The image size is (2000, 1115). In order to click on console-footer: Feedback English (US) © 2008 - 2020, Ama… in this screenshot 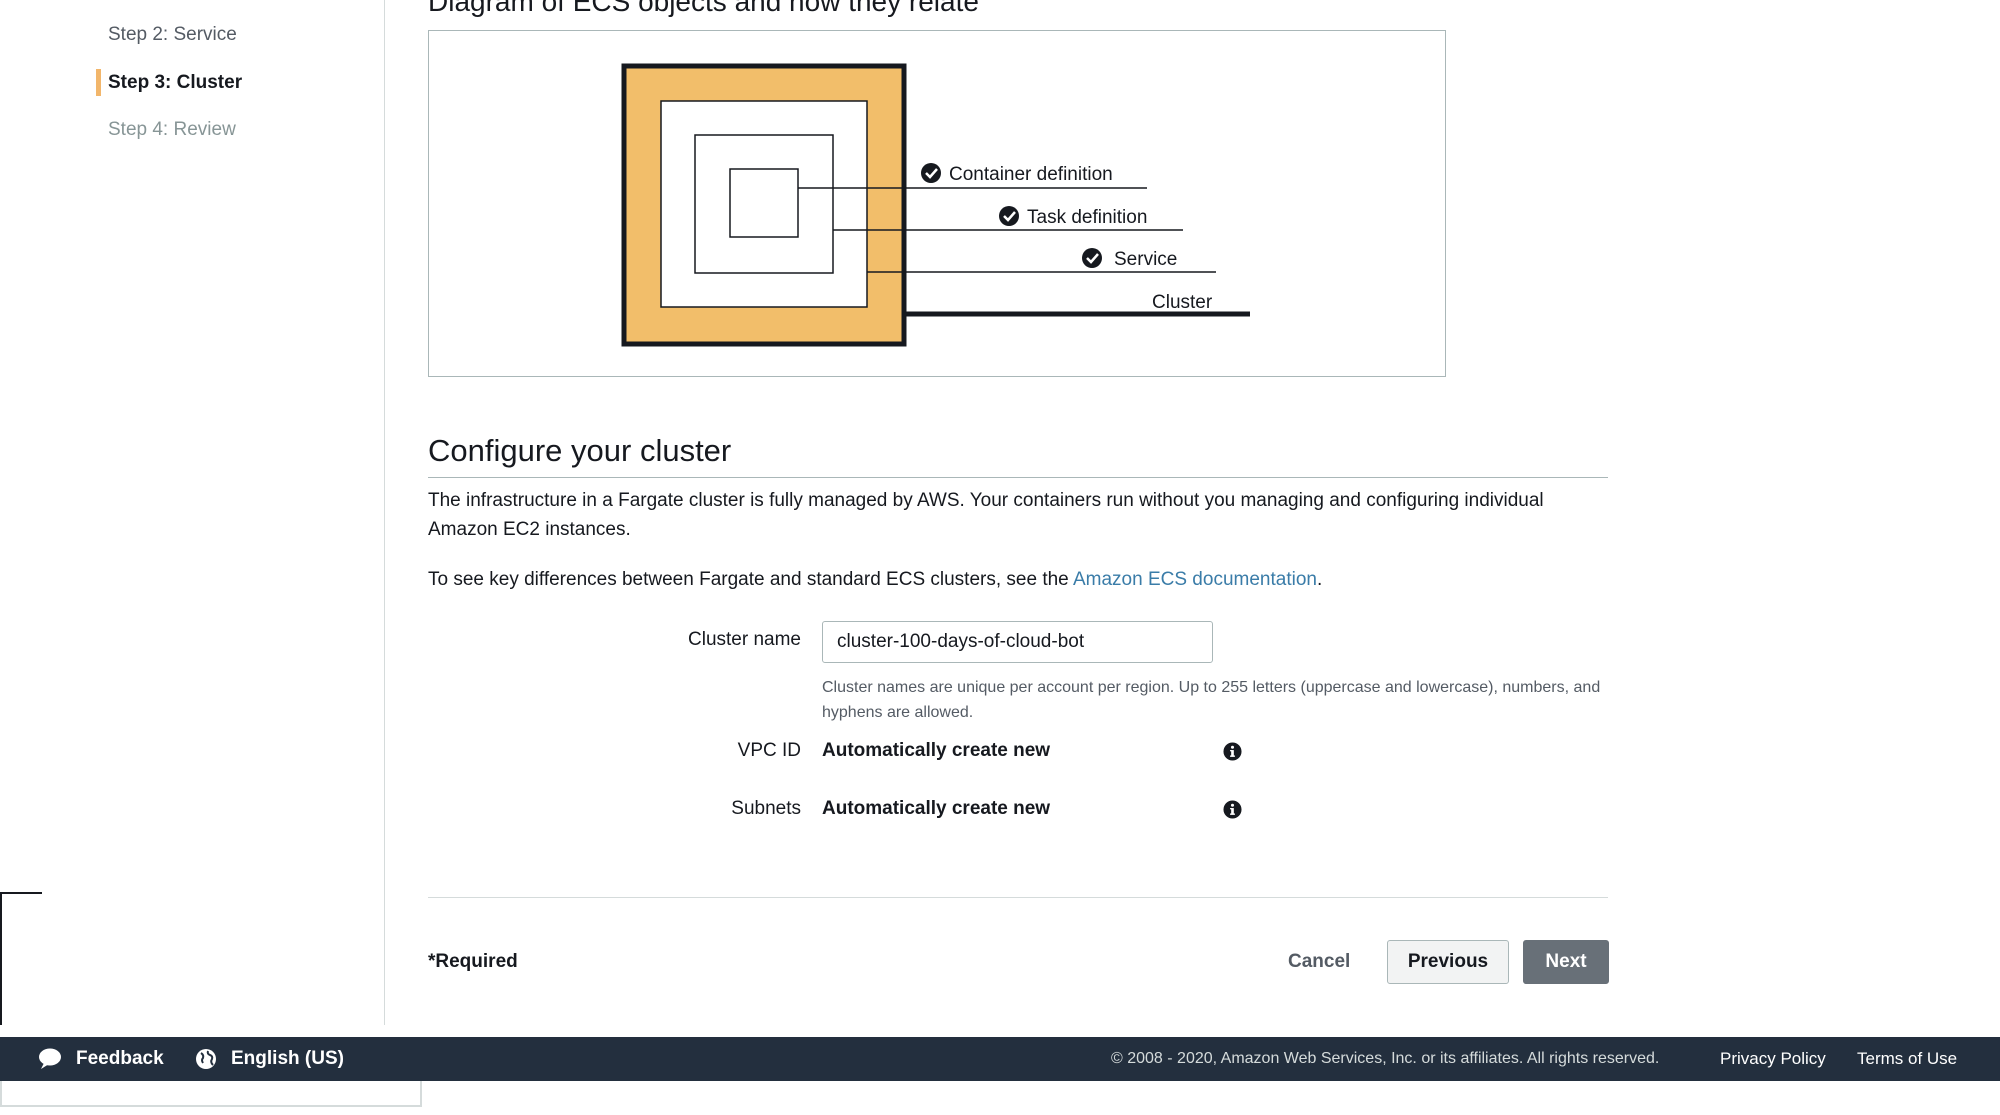, I will do `click(1000, 1059)`.